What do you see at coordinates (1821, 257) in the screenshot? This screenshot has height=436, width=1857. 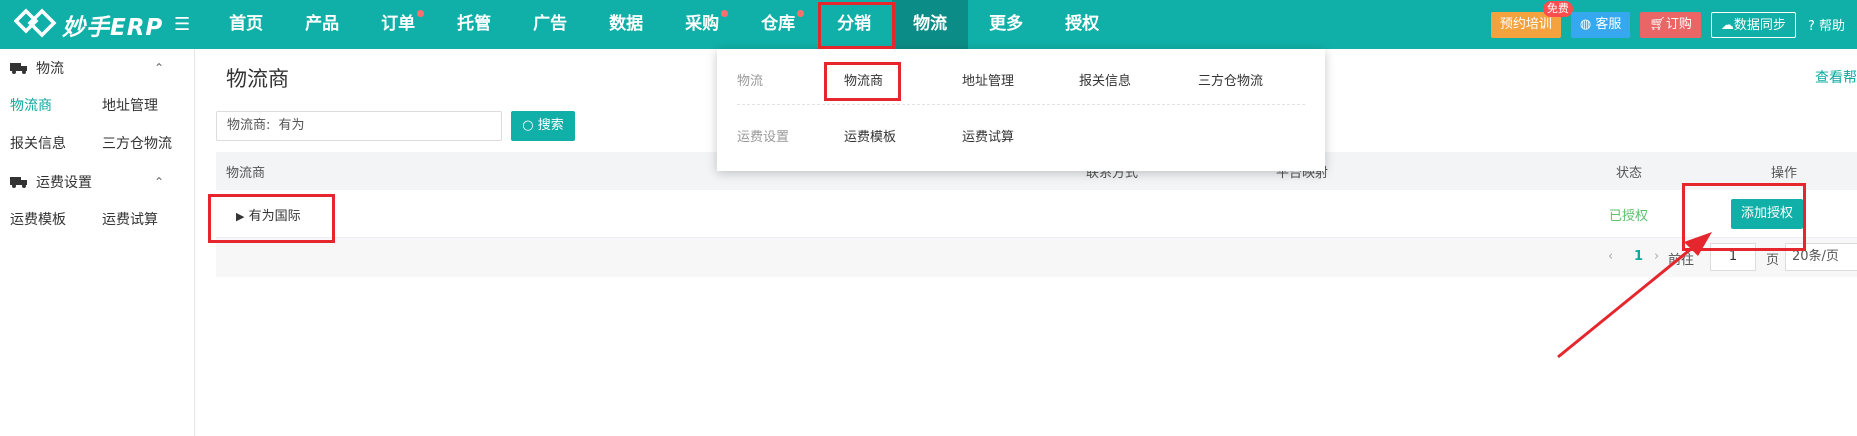 I see `page-size-select: 20条/页` at bounding box center [1821, 257].